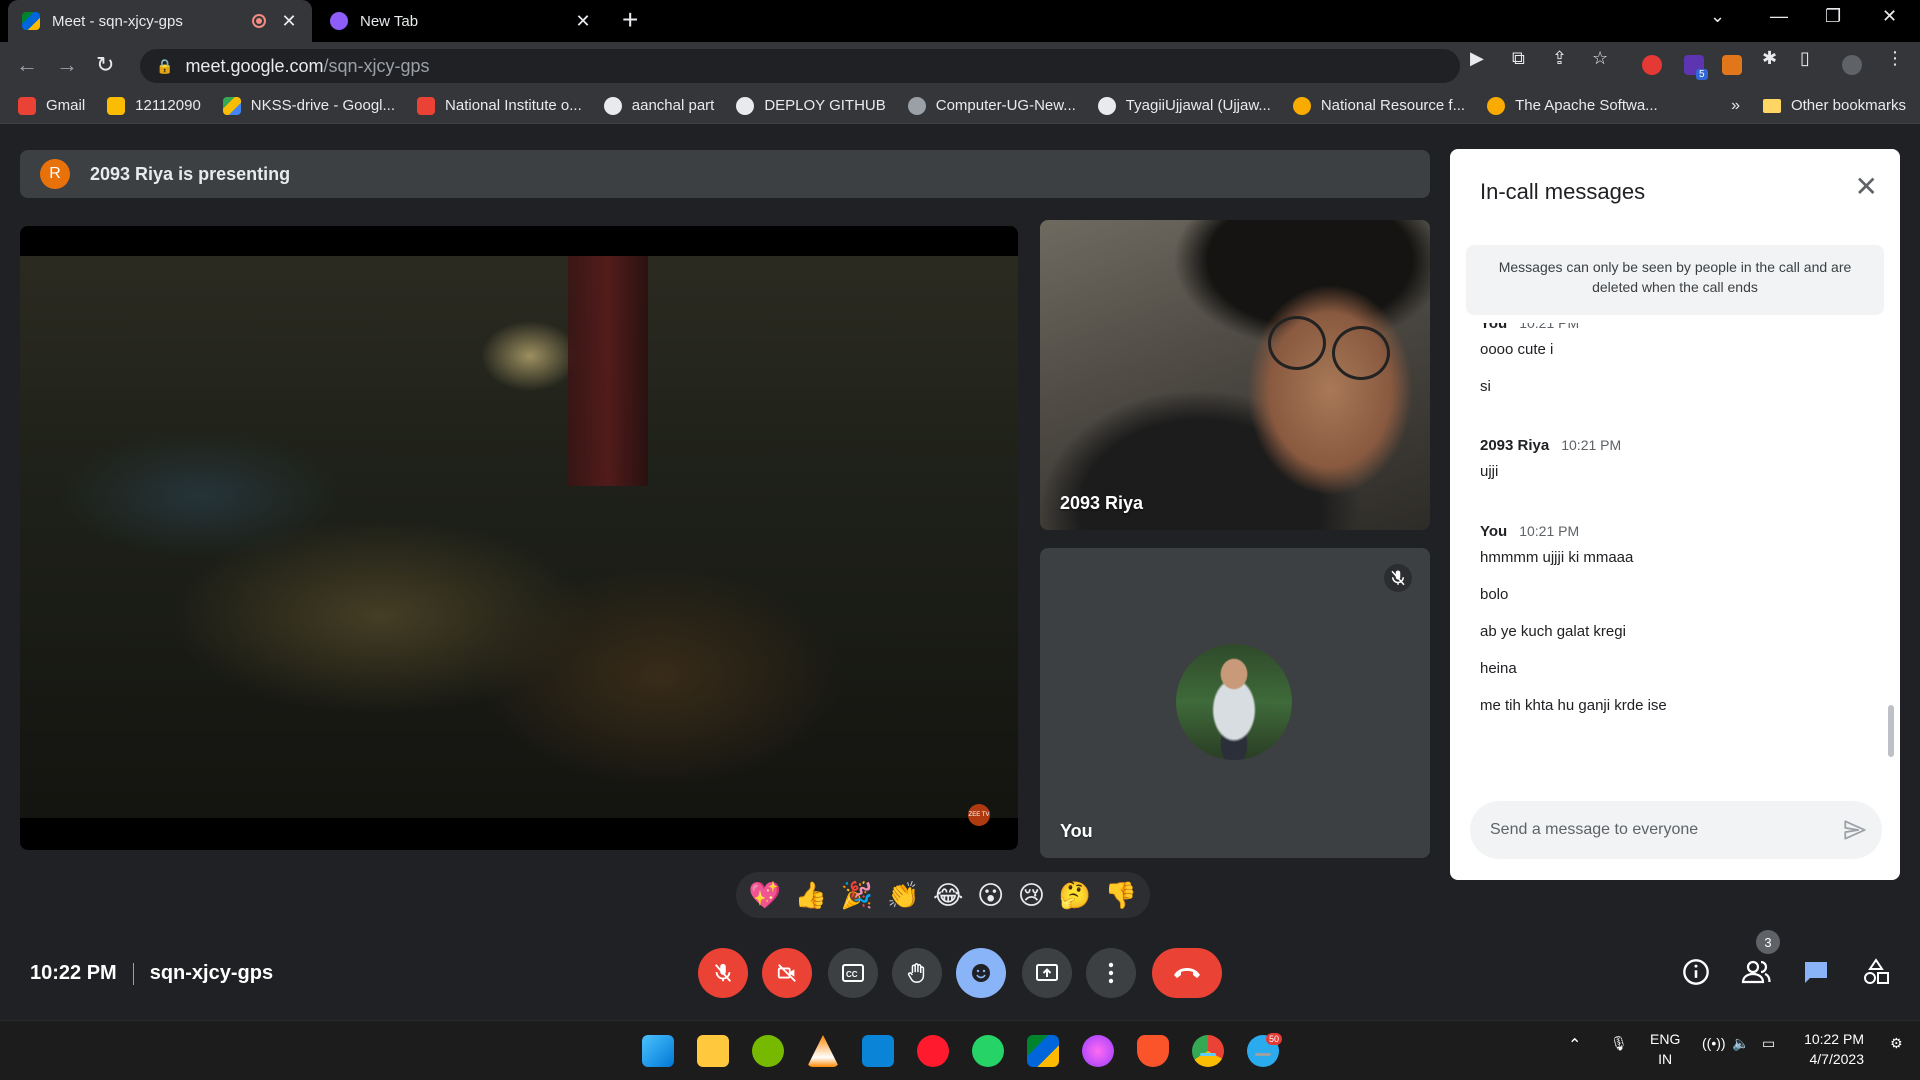 The height and width of the screenshot is (1080, 1920). Describe the element at coordinates (27, 65) in the screenshot. I see `back-arrow-icon: ←` at that location.